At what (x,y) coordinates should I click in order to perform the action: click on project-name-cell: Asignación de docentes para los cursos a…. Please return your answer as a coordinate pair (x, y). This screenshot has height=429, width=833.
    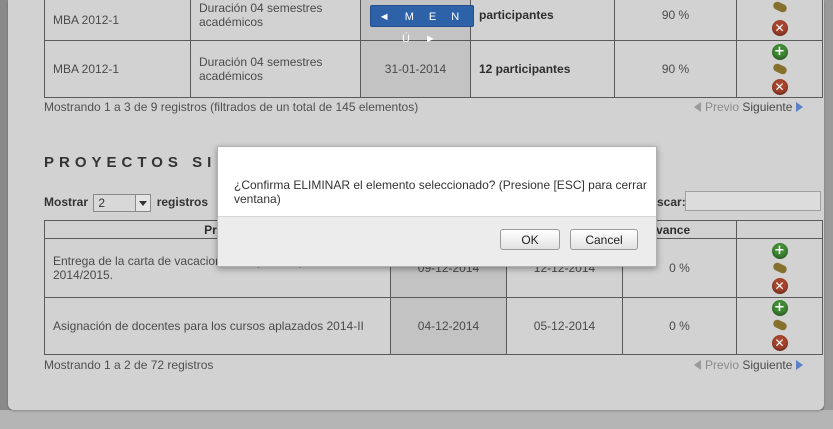
    Looking at the image, I should click on (217, 326).